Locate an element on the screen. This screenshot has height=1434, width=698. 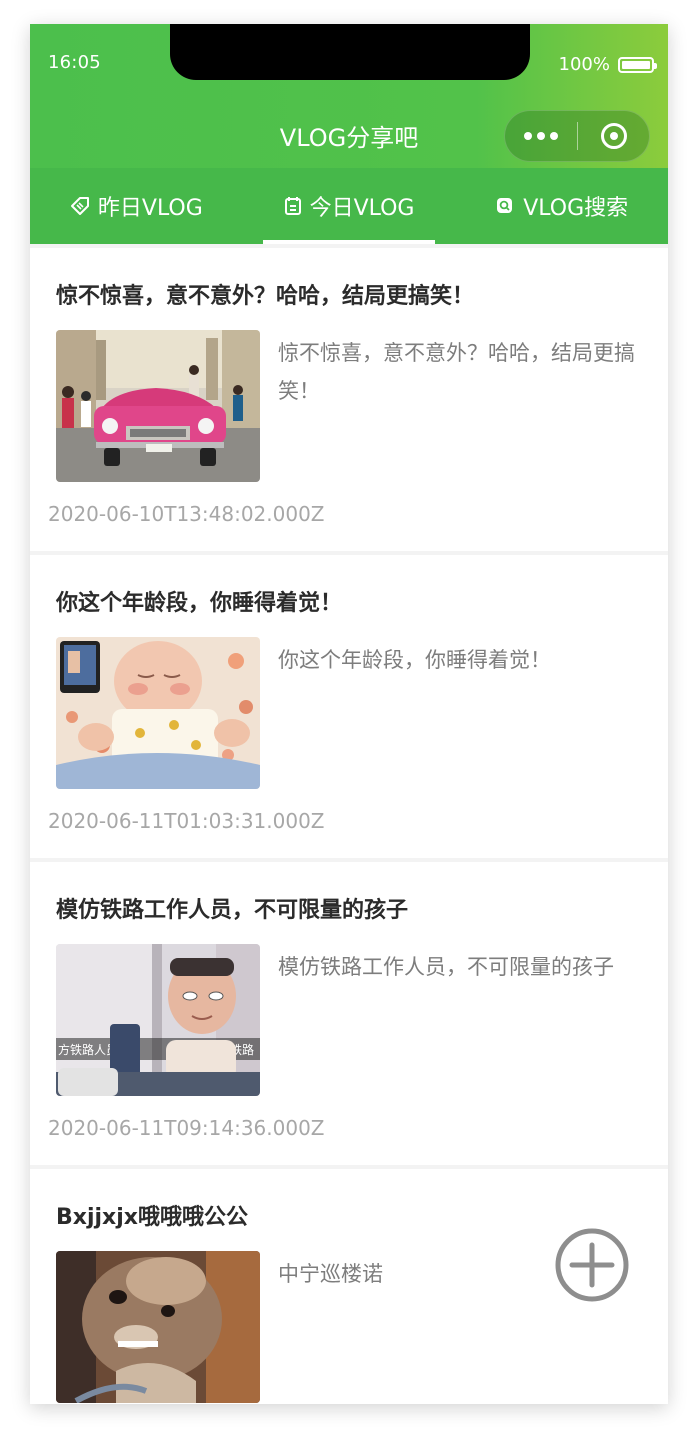
kid-railway-image: 方铁路人员 模仿铁路 is located at coordinates (158, 1020).